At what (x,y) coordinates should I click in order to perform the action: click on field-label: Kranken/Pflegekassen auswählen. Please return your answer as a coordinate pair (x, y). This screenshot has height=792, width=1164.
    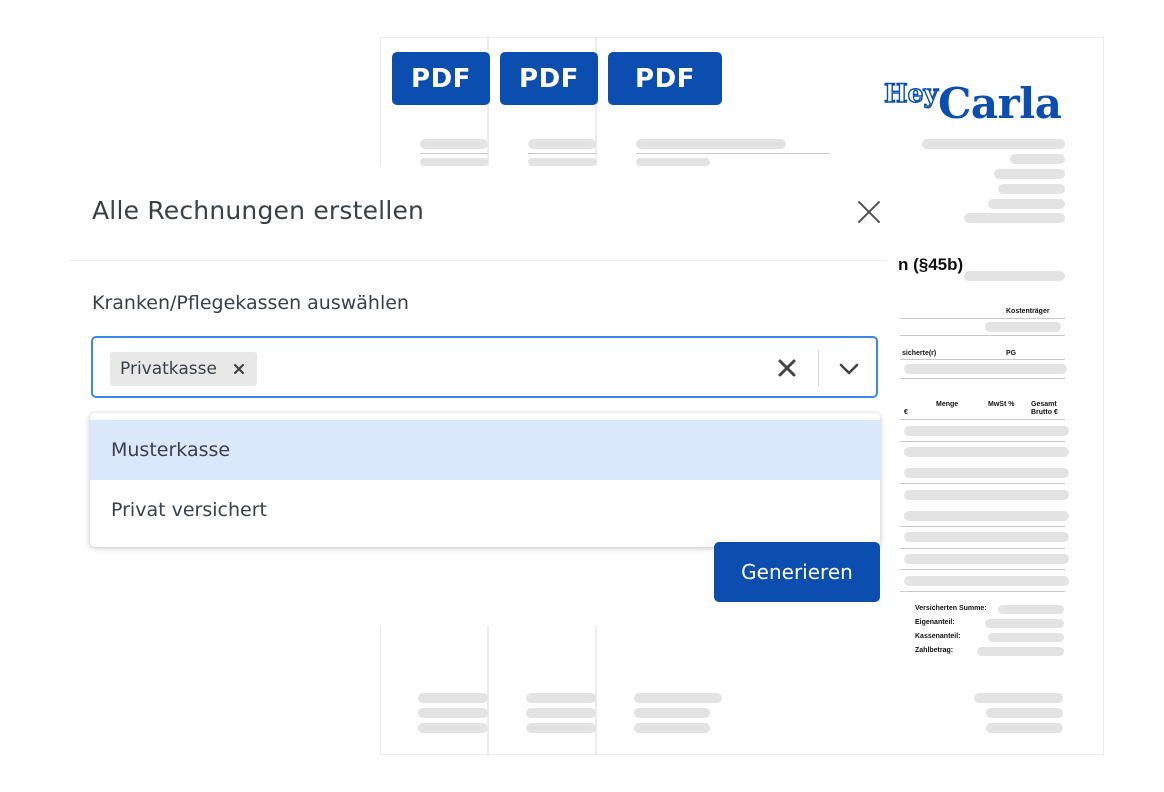
    Looking at the image, I should click on (250, 303).